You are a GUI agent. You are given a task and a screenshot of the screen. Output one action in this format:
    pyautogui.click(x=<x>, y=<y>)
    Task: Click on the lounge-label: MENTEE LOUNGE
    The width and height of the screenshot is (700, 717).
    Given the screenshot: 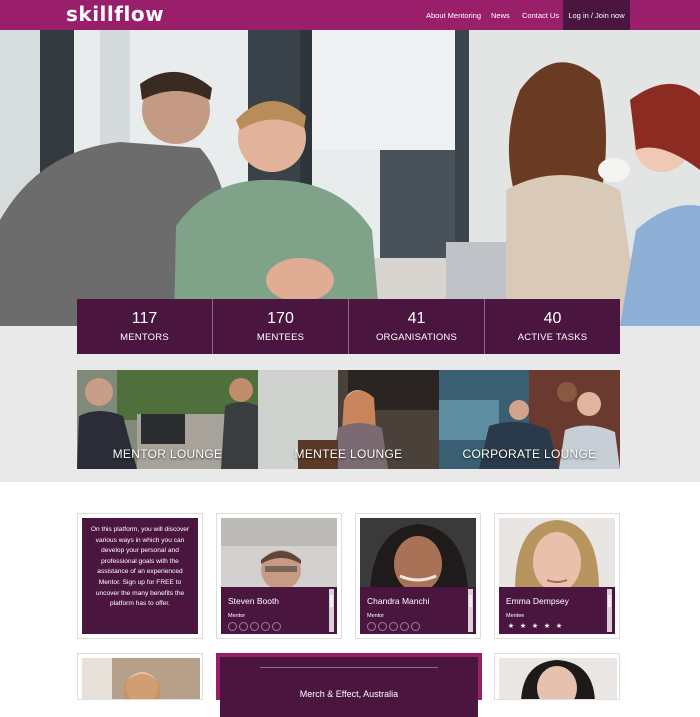 What is the action you would take?
    pyautogui.click(x=348, y=454)
    